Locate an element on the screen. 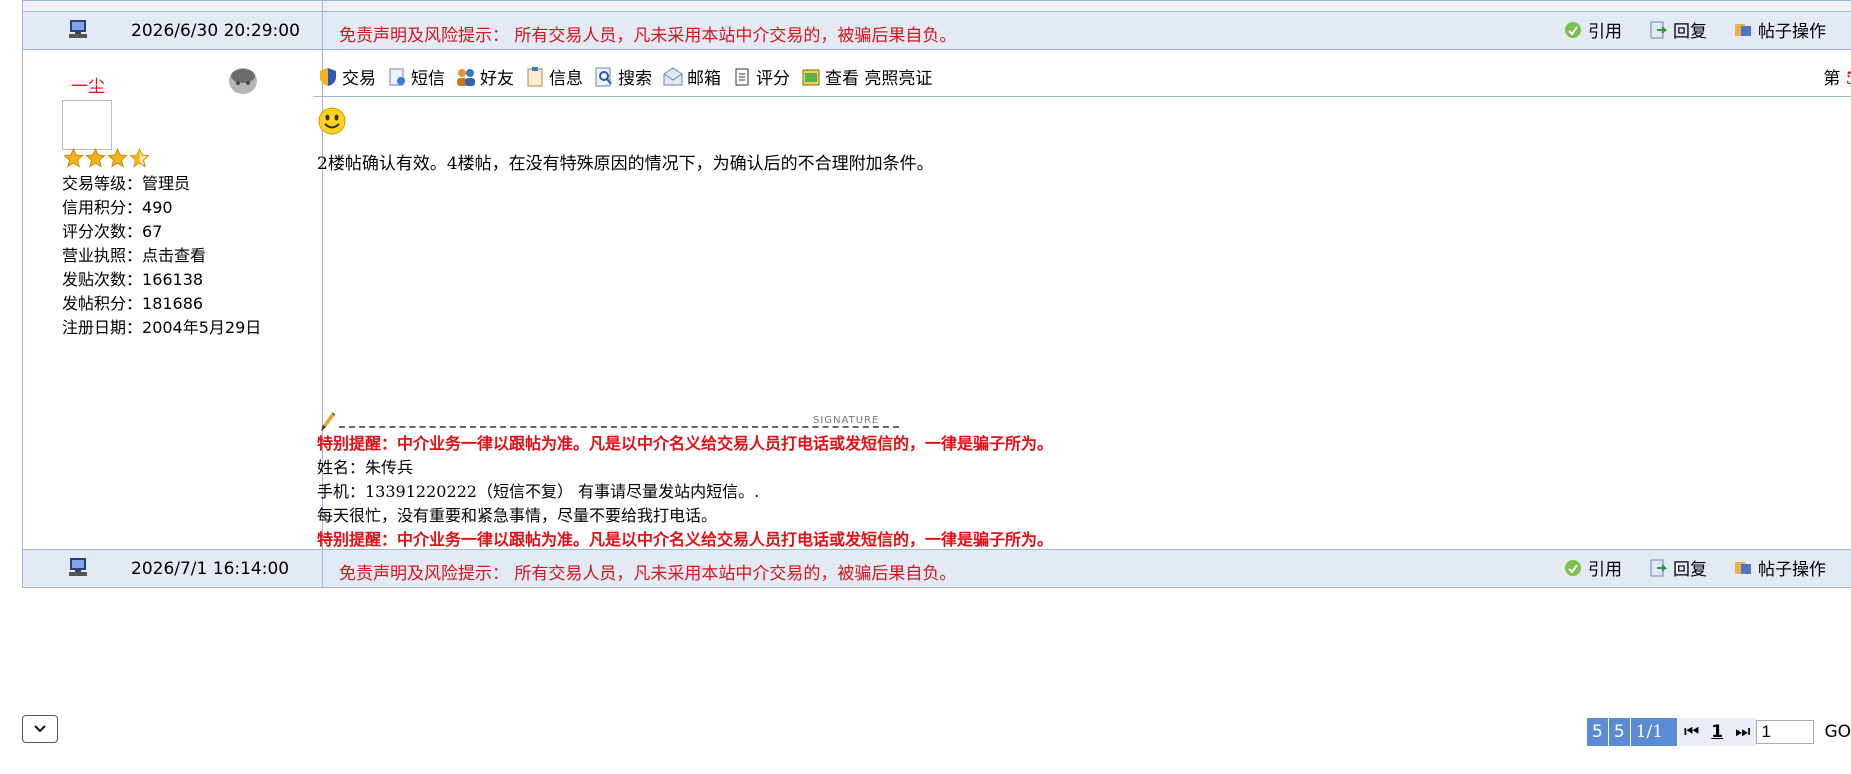 Image resolution: width=1851 pixels, height=774 pixels. meta-left-cell: 2026/7/1 16:14:00 is located at coordinates (173, 568).